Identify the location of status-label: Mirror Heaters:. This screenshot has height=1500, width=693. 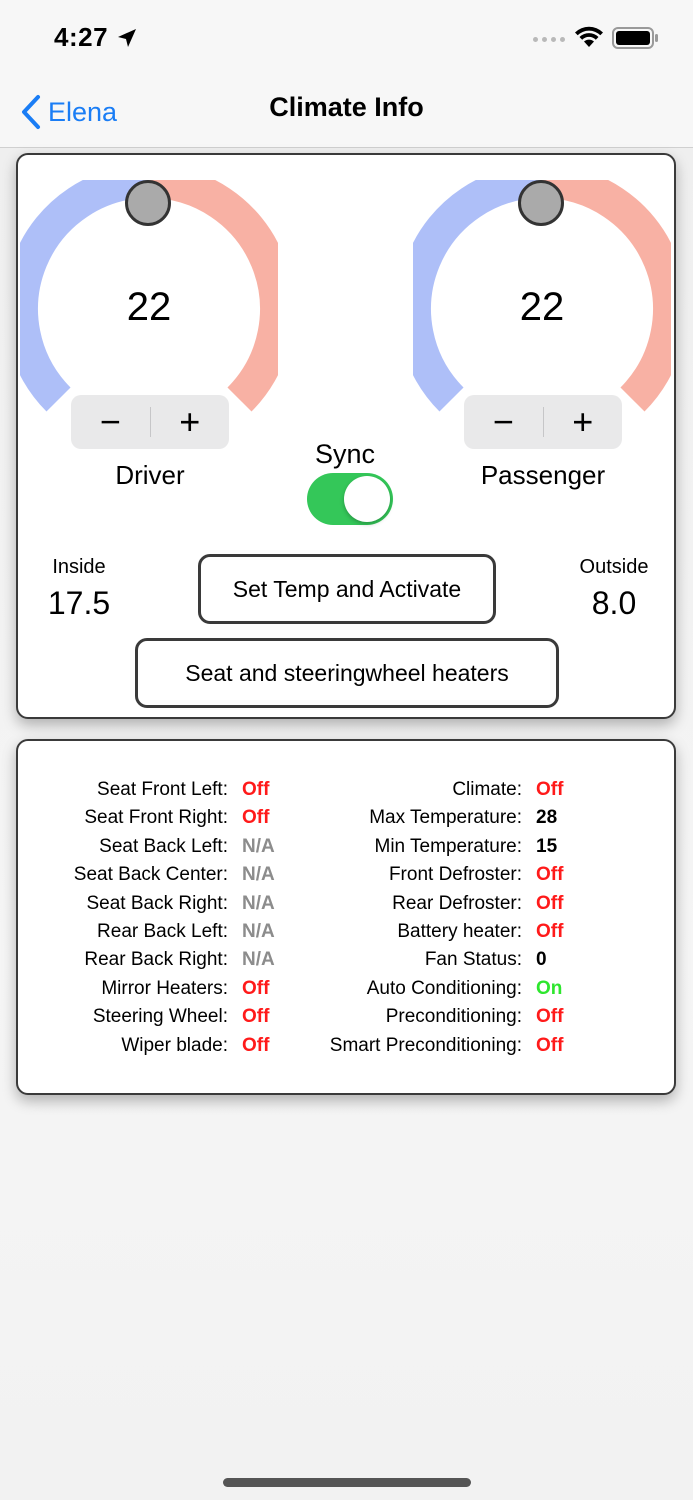
(164, 988).